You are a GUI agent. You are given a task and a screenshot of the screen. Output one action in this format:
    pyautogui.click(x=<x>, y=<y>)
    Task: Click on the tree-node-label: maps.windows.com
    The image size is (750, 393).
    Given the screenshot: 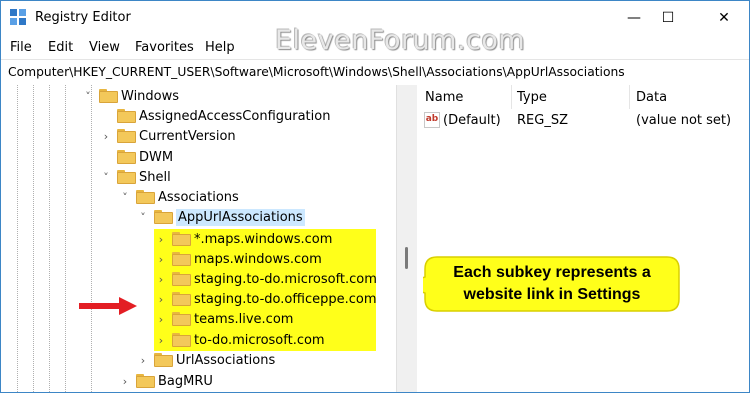 What is the action you would take?
    pyautogui.click(x=258, y=259)
    